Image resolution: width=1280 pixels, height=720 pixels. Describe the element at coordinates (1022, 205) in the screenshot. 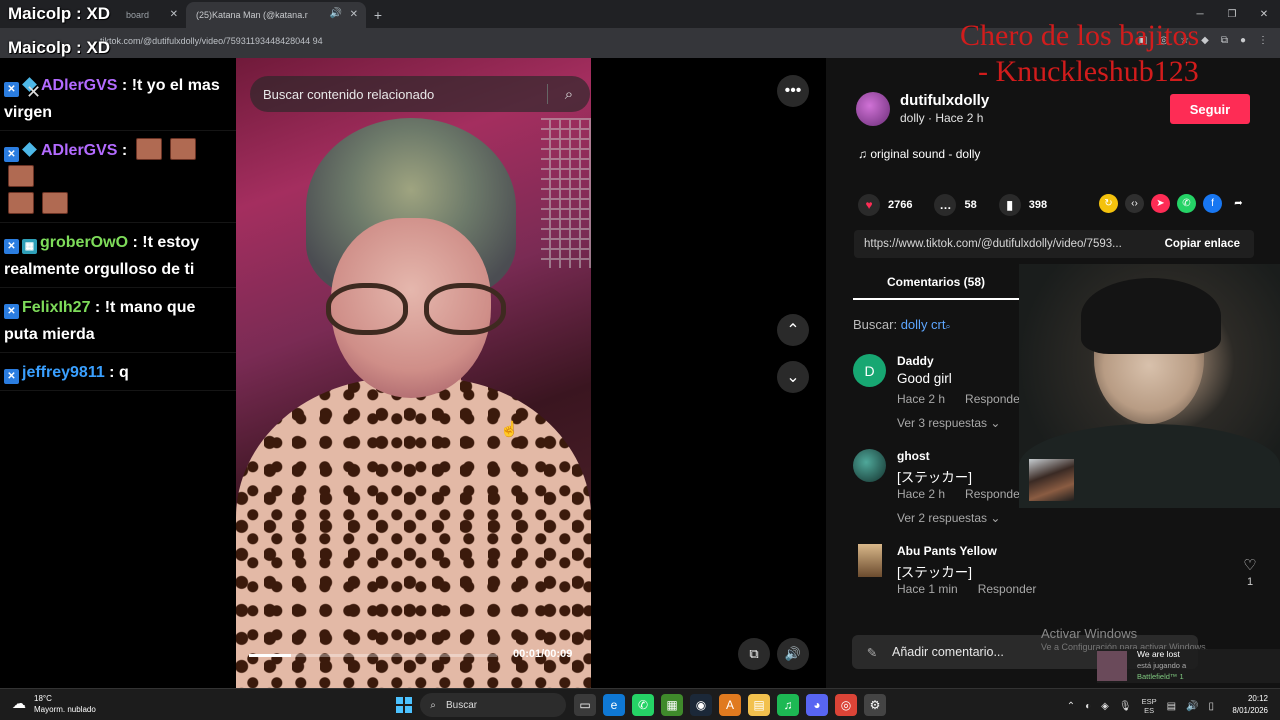

I see `save-button: ▮ 398` at that location.